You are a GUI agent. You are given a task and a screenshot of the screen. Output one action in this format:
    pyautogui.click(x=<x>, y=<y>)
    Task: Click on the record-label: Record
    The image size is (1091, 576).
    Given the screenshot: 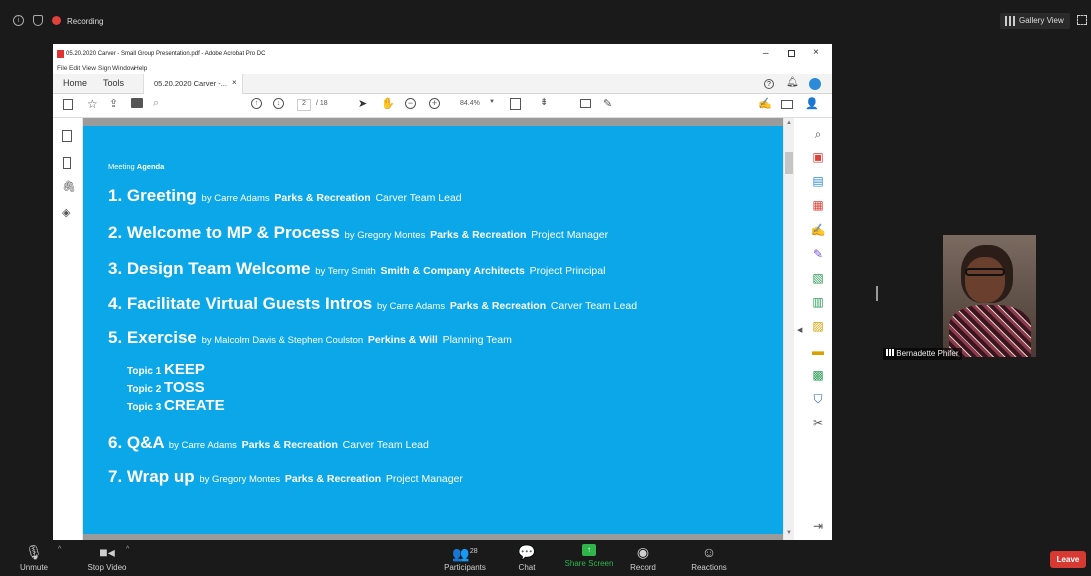 What is the action you would take?
    pyautogui.click(x=643, y=567)
    